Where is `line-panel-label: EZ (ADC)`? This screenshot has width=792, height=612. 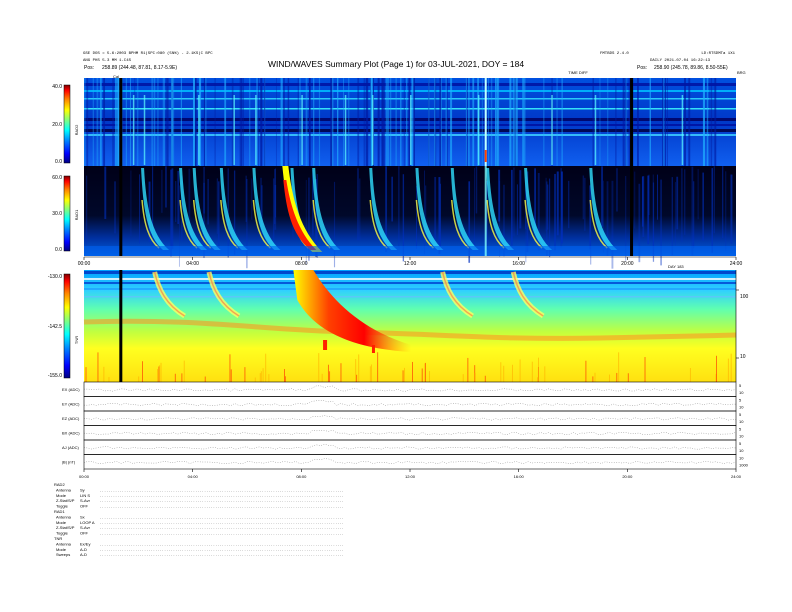
line-panel-label: EZ (ADC) is located at coordinates (71, 418).